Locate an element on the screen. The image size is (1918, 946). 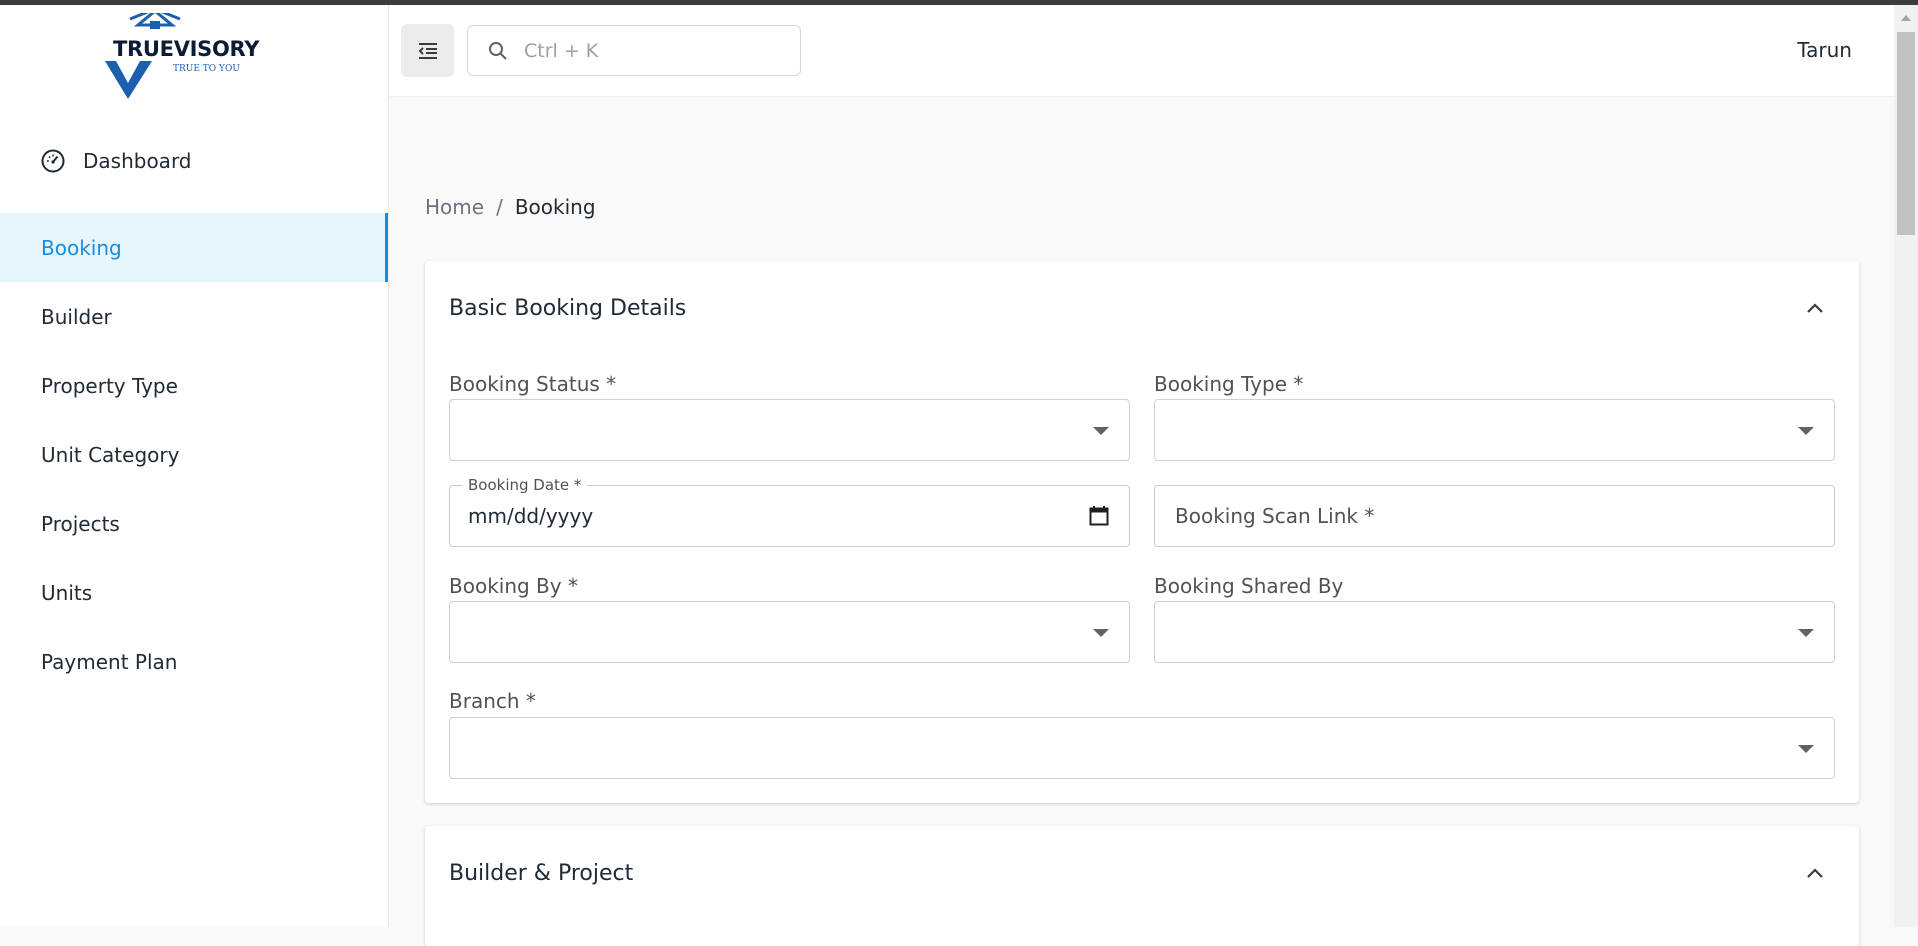
search-box is located at coordinates (634, 50).